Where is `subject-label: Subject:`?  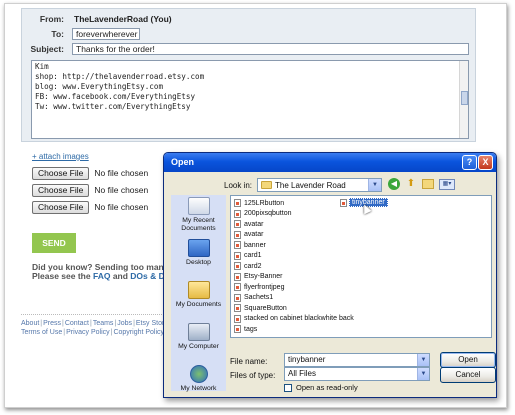 subject-label: Subject: is located at coordinates (47, 48).